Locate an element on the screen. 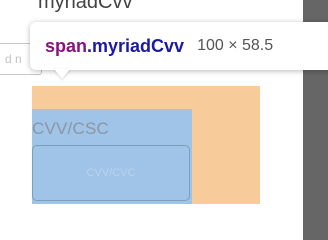  cvv-label: CVV/CSC is located at coordinates (70, 128).